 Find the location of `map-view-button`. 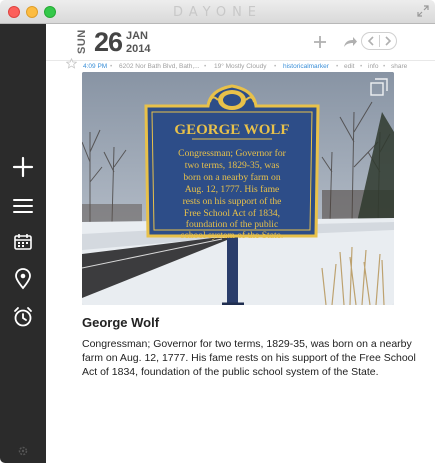

map-view-button is located at coordinates (23, 279).